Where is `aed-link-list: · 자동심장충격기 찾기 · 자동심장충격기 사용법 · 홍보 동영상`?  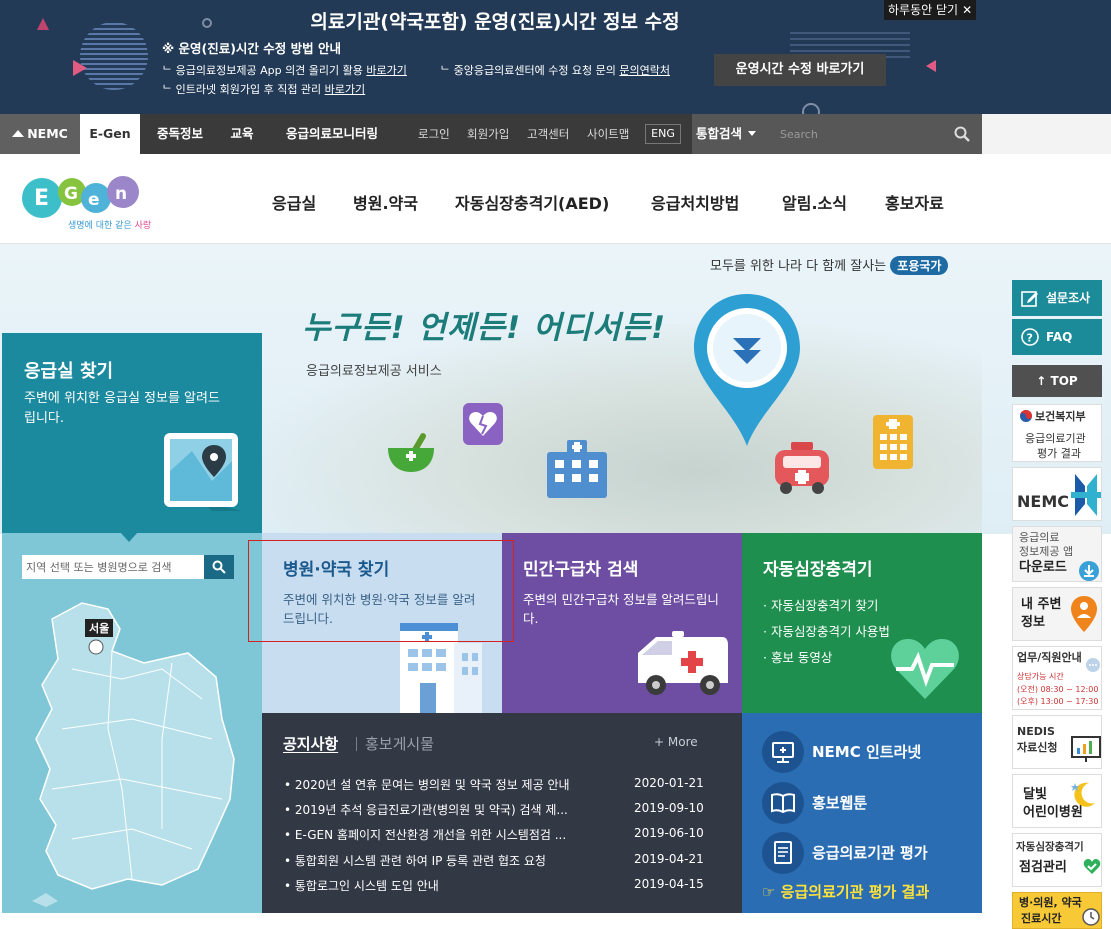
aed-link-list: · 자동심장충격기 찾기 · 자동심장충격기 사용법 · 홍보 동영상 is located at coordinates (826, 632).